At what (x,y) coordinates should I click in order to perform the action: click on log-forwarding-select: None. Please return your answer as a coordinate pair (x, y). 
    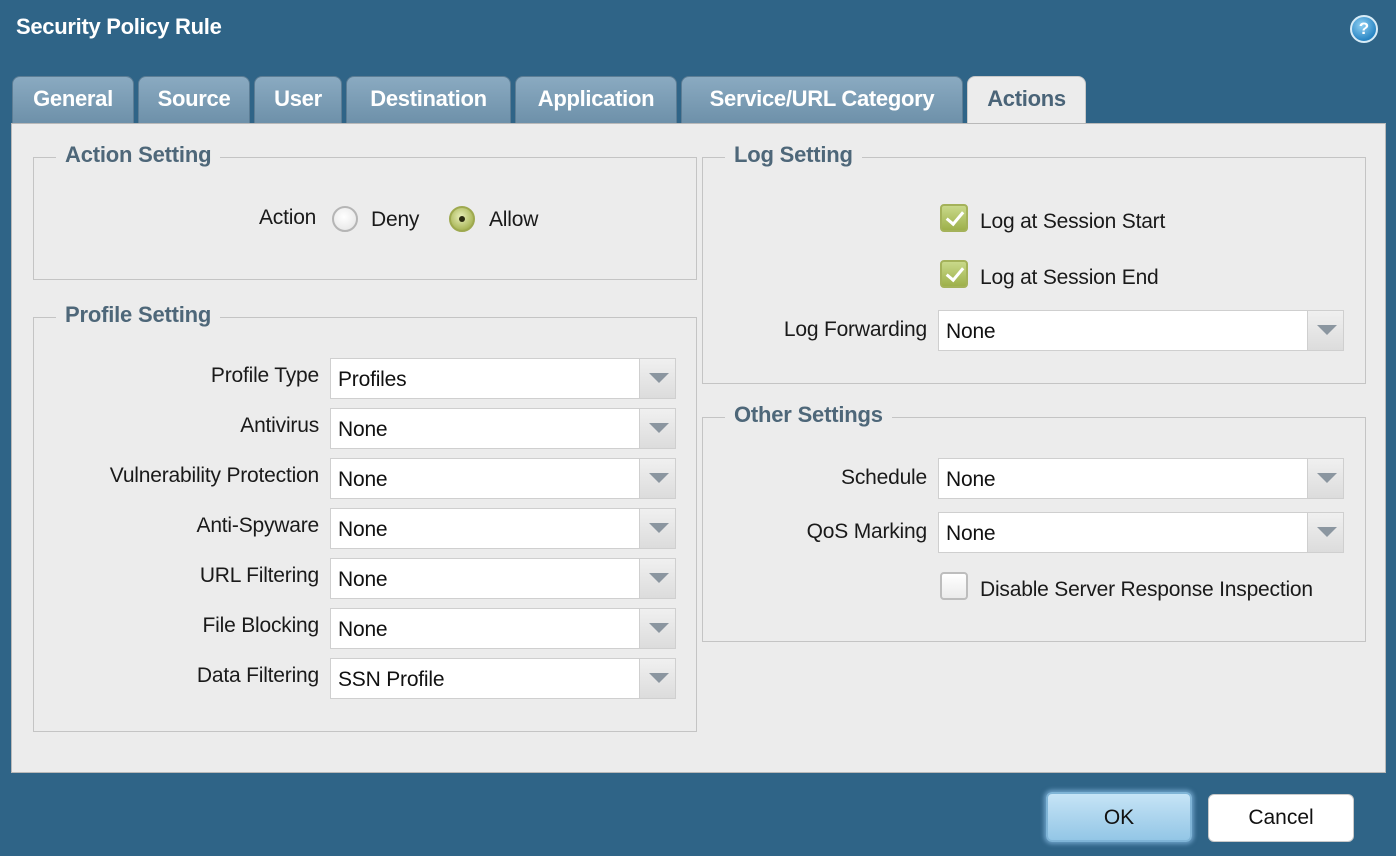
    Looking at the image, I should click on (1141, 330).